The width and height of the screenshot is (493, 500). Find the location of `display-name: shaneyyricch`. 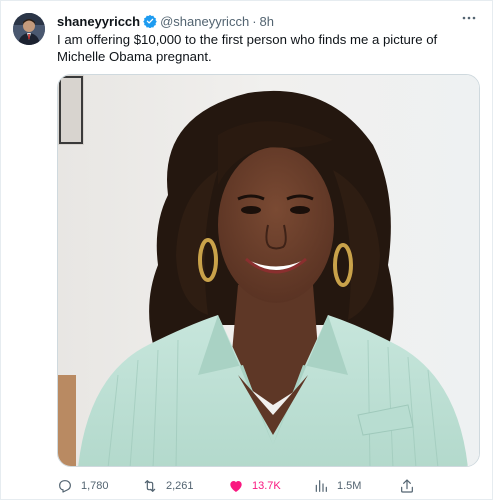

display-name: shaneyyricch is located at coordinates (98, 21).